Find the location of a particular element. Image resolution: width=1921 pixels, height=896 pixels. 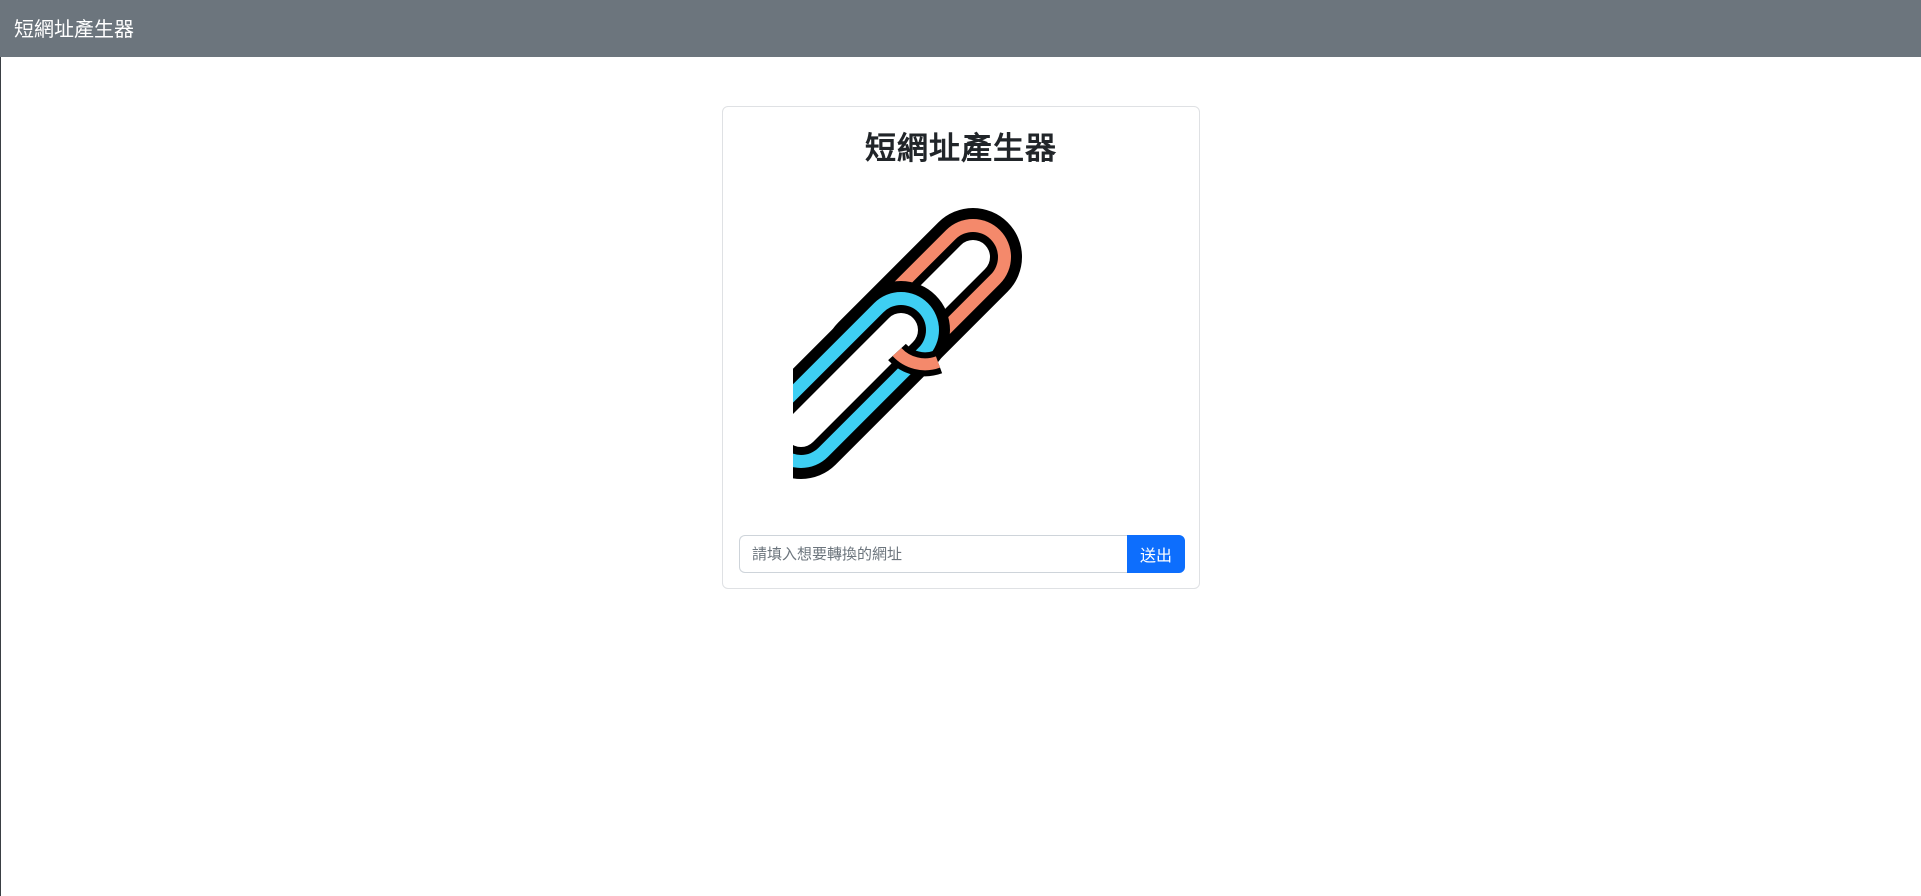

chain-link-blue is located at coordinates (871, 380).